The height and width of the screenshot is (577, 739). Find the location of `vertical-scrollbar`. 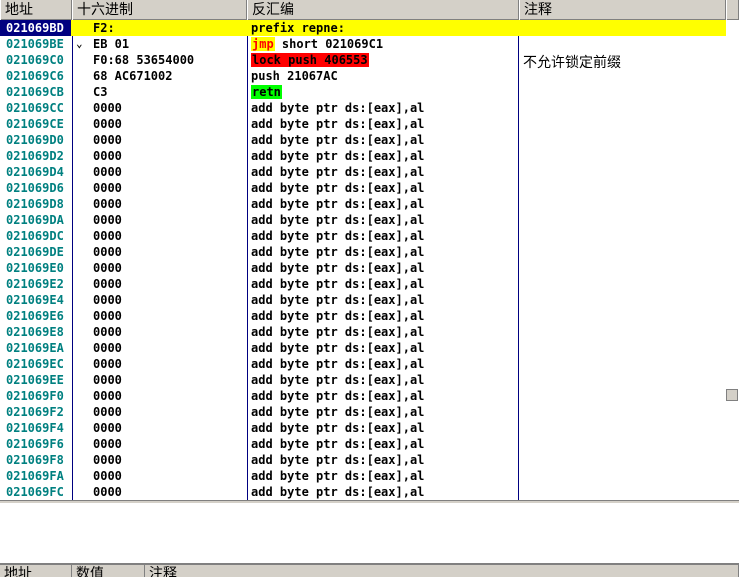

vertical-scrollbar is located at coordinates (732, 260).